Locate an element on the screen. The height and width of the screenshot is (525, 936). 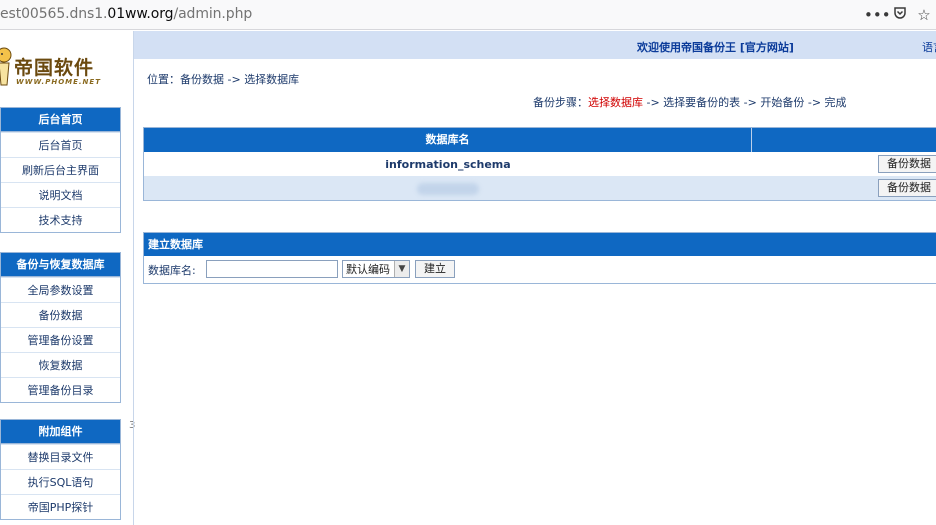
table-row: 备份数据 is located at coordinates (540, 188).